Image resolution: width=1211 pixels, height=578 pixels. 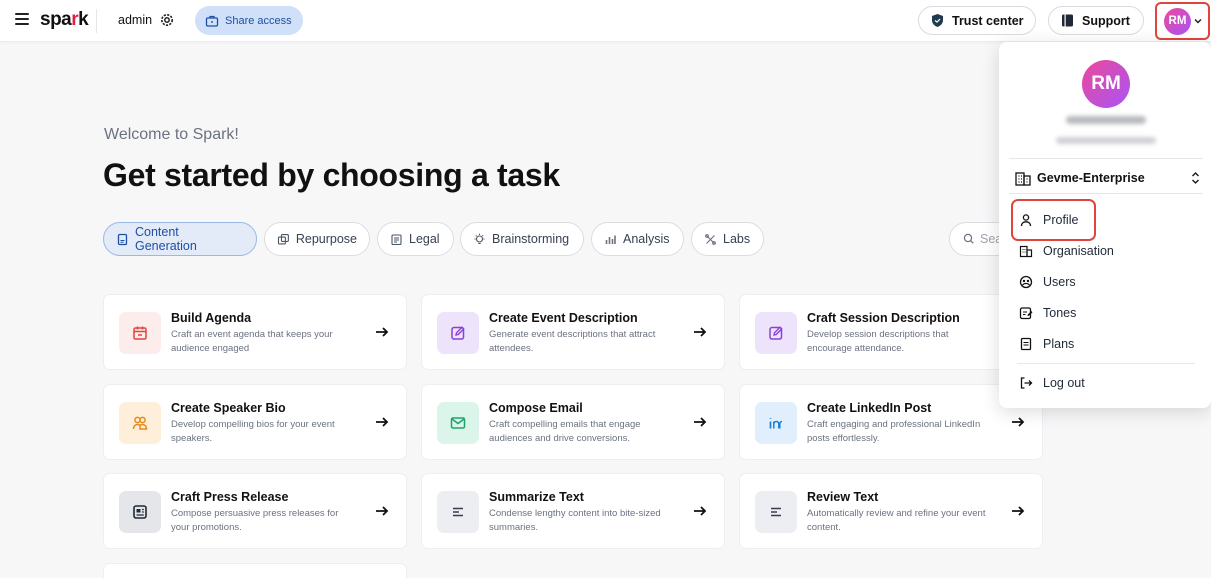 What do you see at coordinates (255, 570) in the screenshot?
I see `task-card-partial` at bounding box center [255, 570].